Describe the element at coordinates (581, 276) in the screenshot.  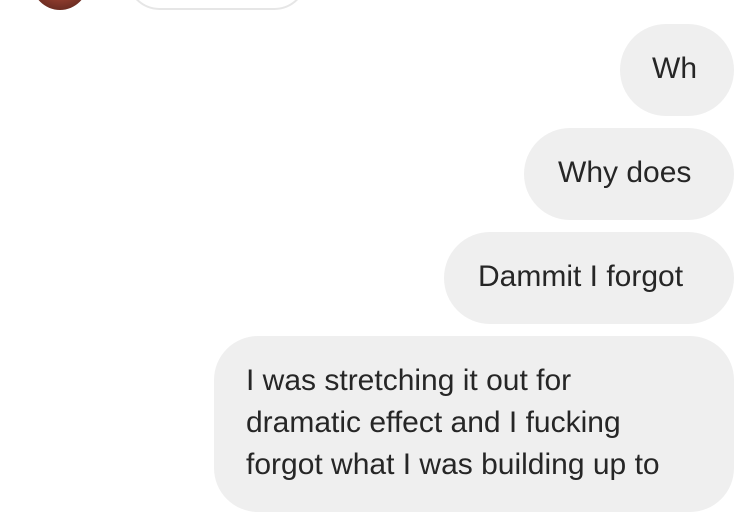
I see `message-text: Dammit I forgot` at that location.